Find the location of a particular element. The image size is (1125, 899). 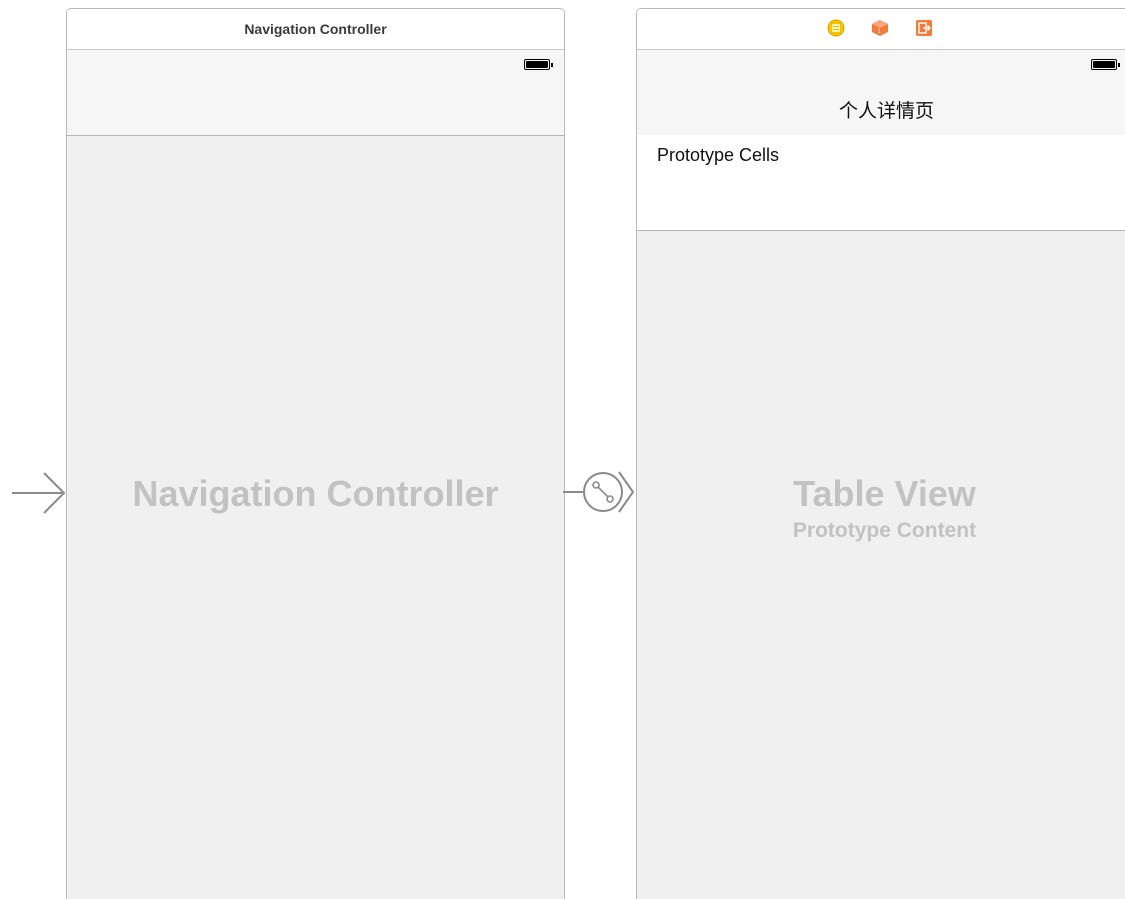

scene-dock: 1 is located at coordinates (881, 29).